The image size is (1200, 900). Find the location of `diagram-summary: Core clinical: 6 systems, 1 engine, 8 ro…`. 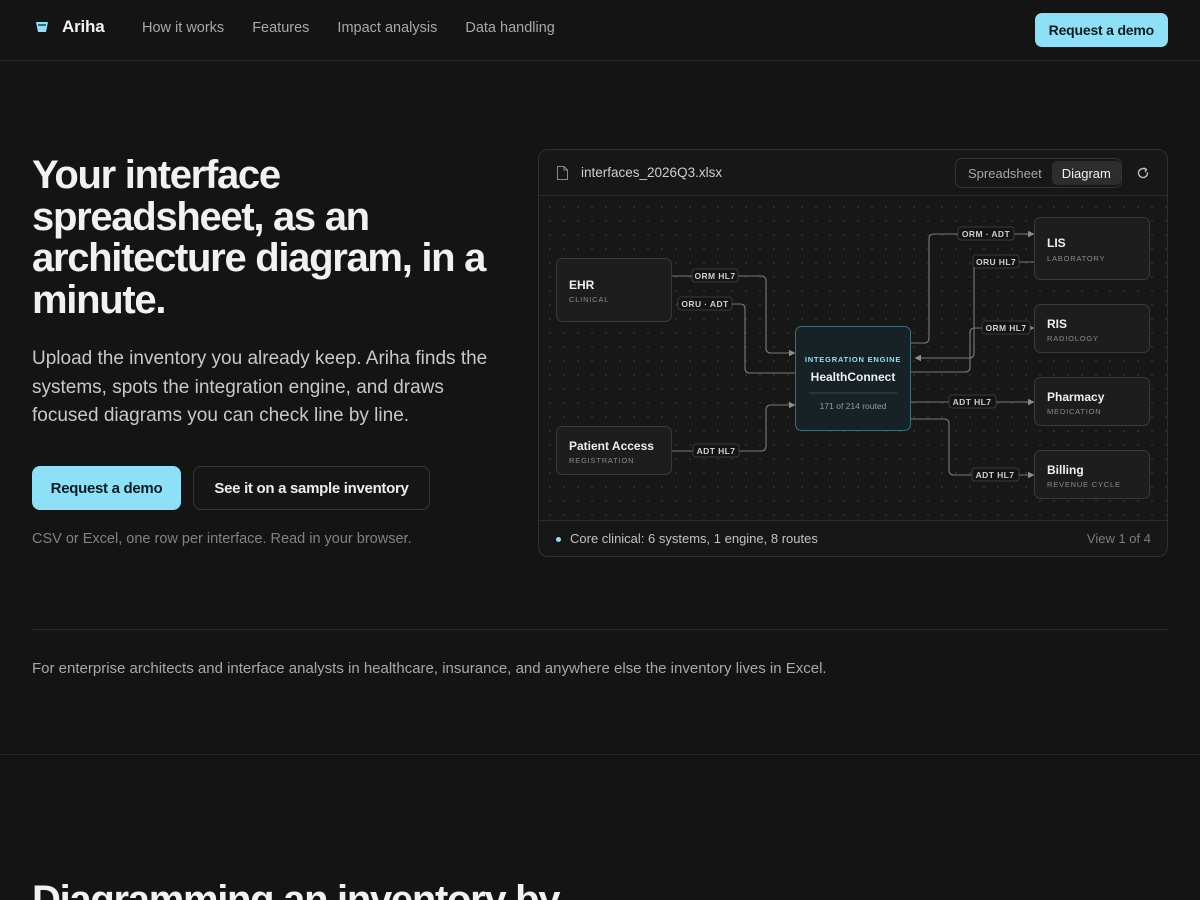

diagram-summary: Core clinical: 6 systems, 1 engine, 8 ro… is located at coordinates (694, 538).